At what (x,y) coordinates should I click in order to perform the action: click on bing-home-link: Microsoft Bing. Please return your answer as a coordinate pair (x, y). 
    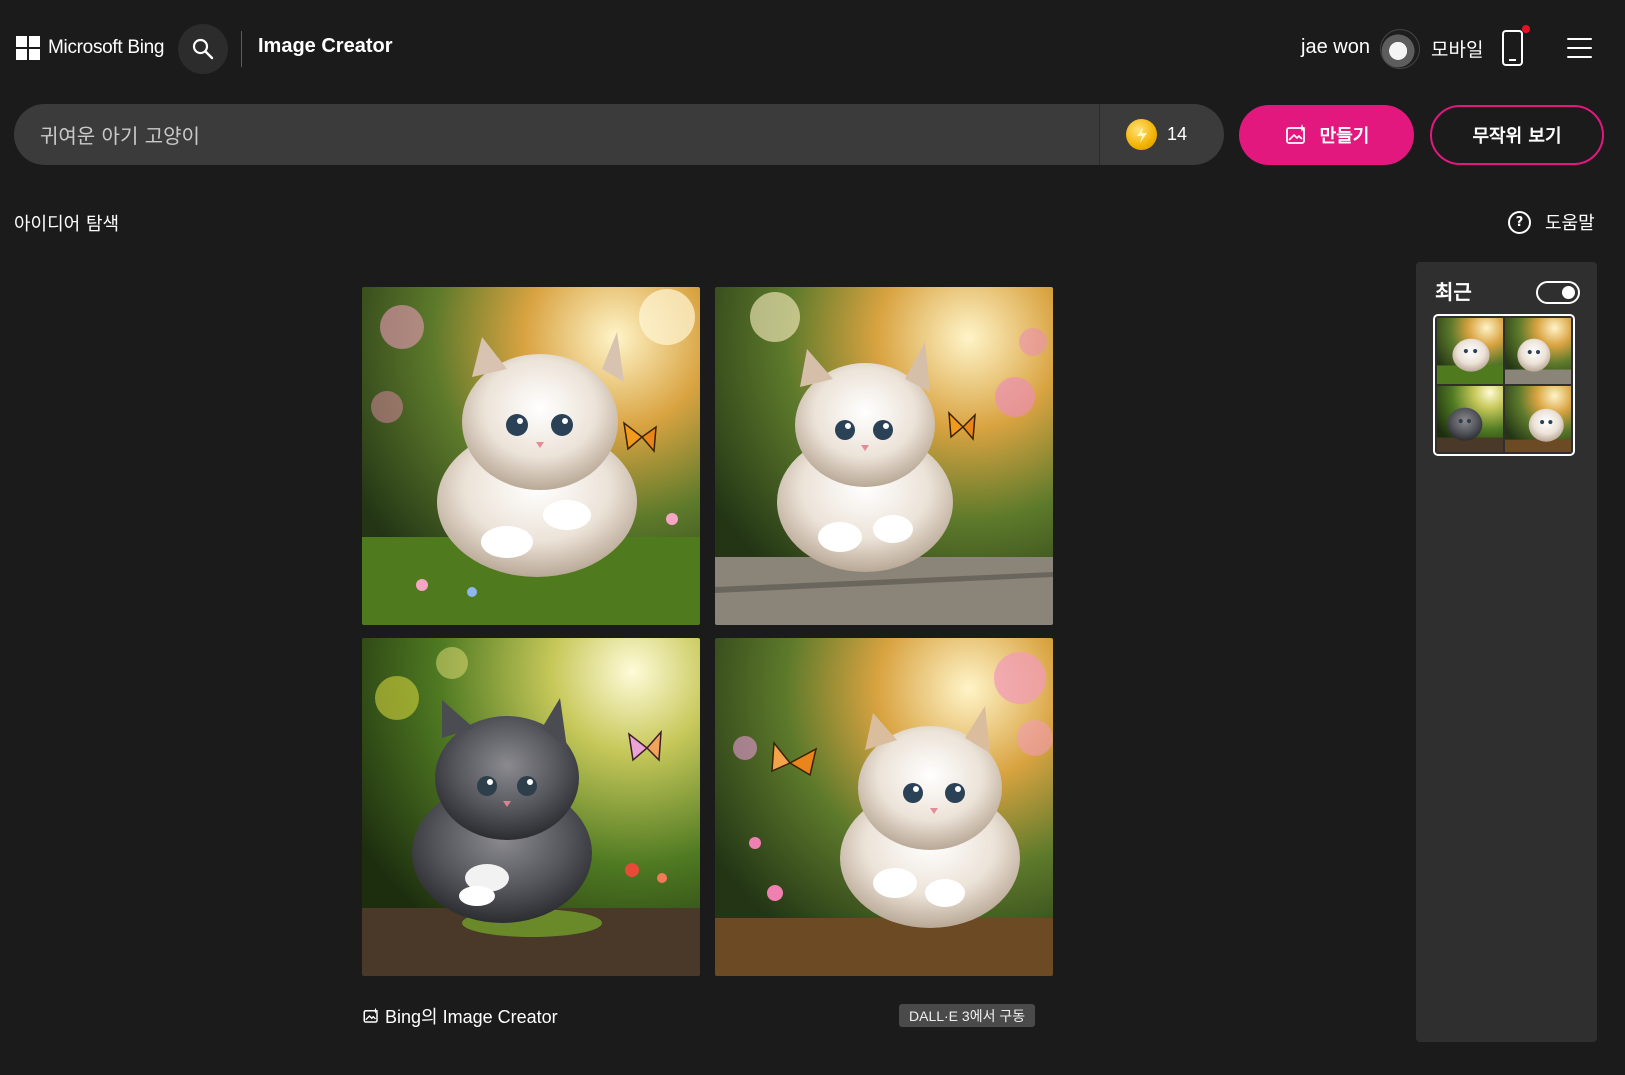
    Looking at the image, I should click on (90, 48).